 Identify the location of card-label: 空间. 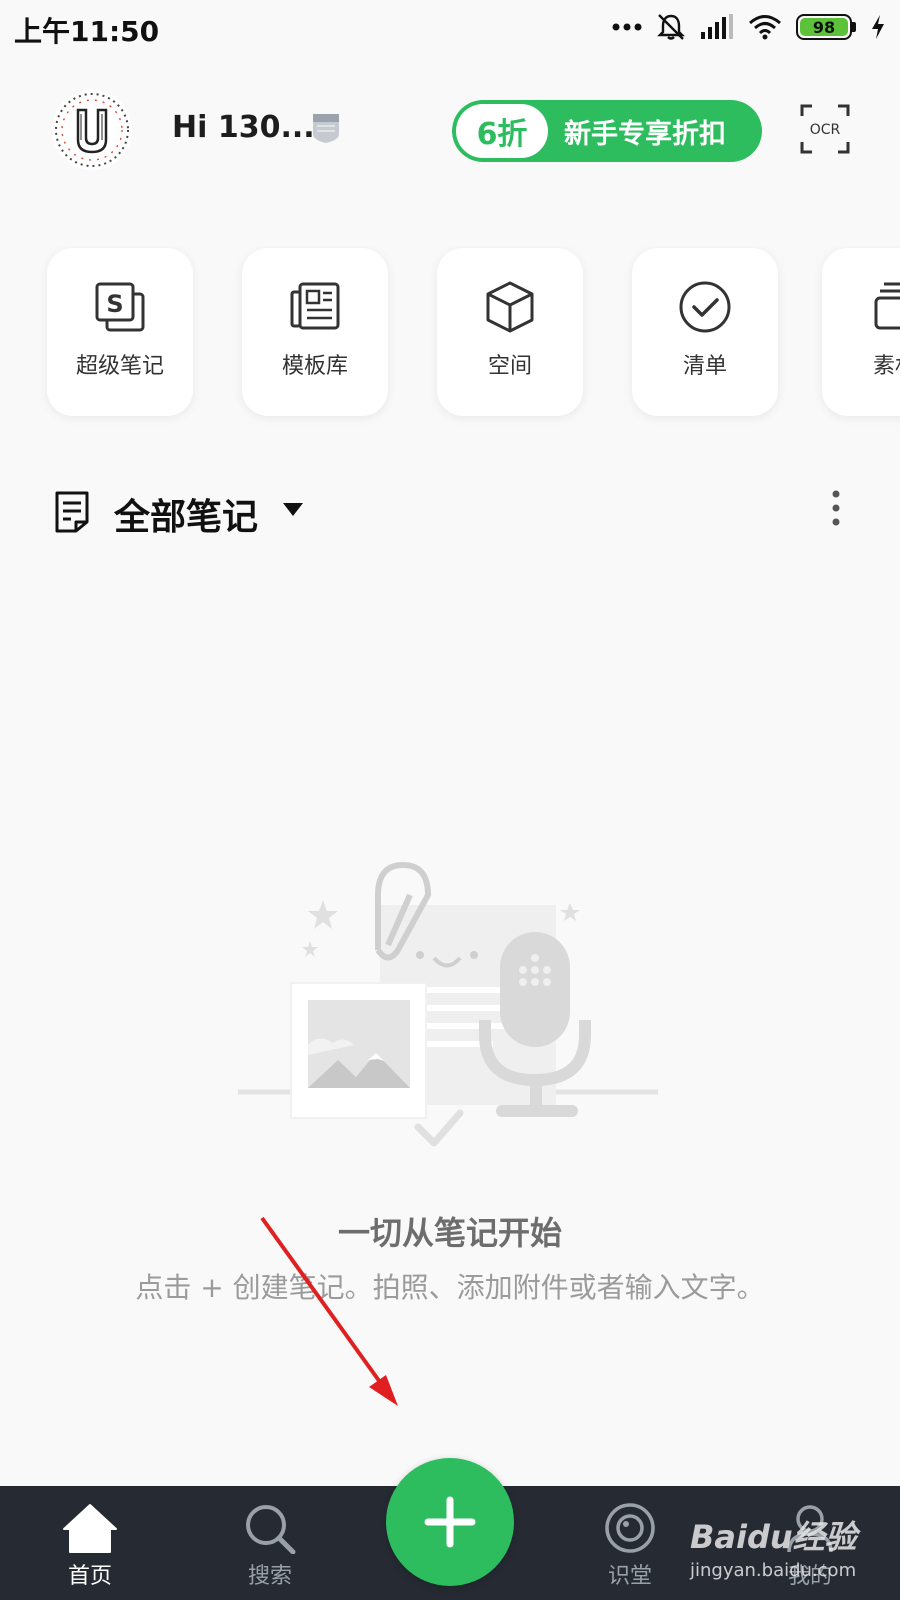
(509, 366).